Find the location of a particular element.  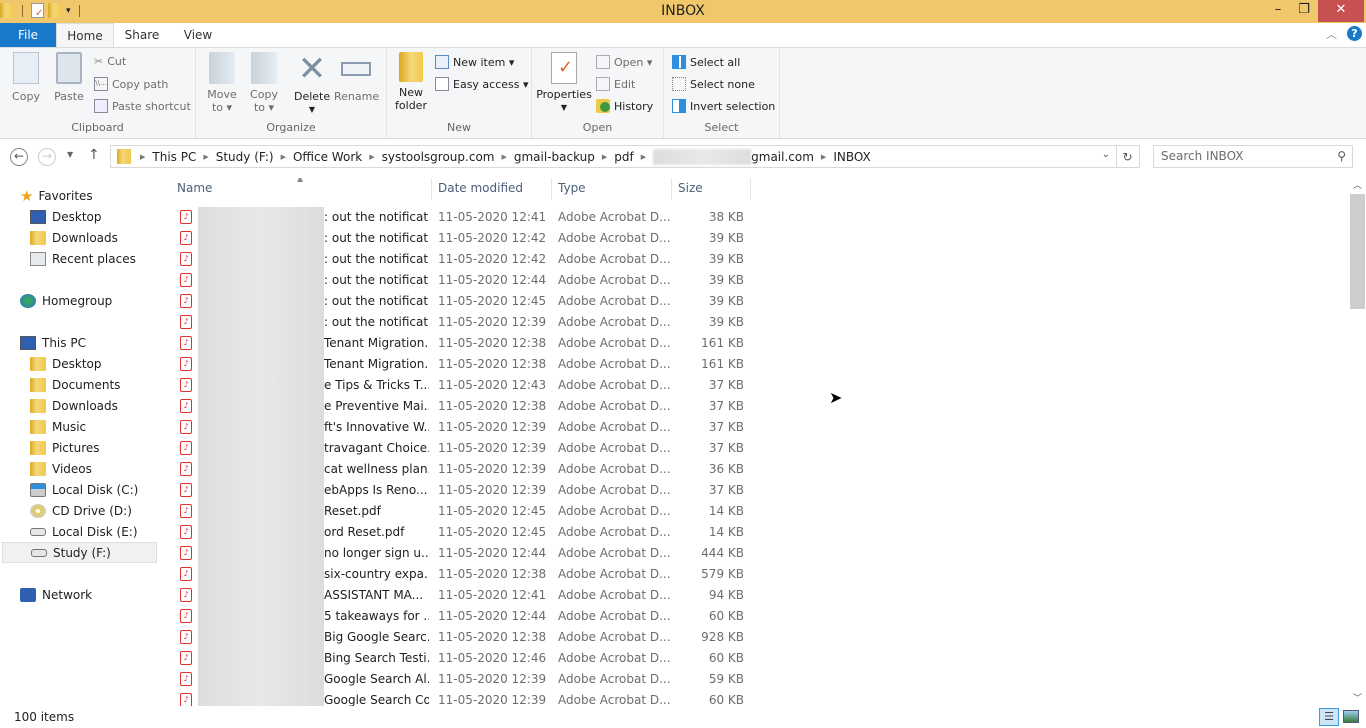

properties-dropdown-icon: ▼ is located at coordinates (564, 107).